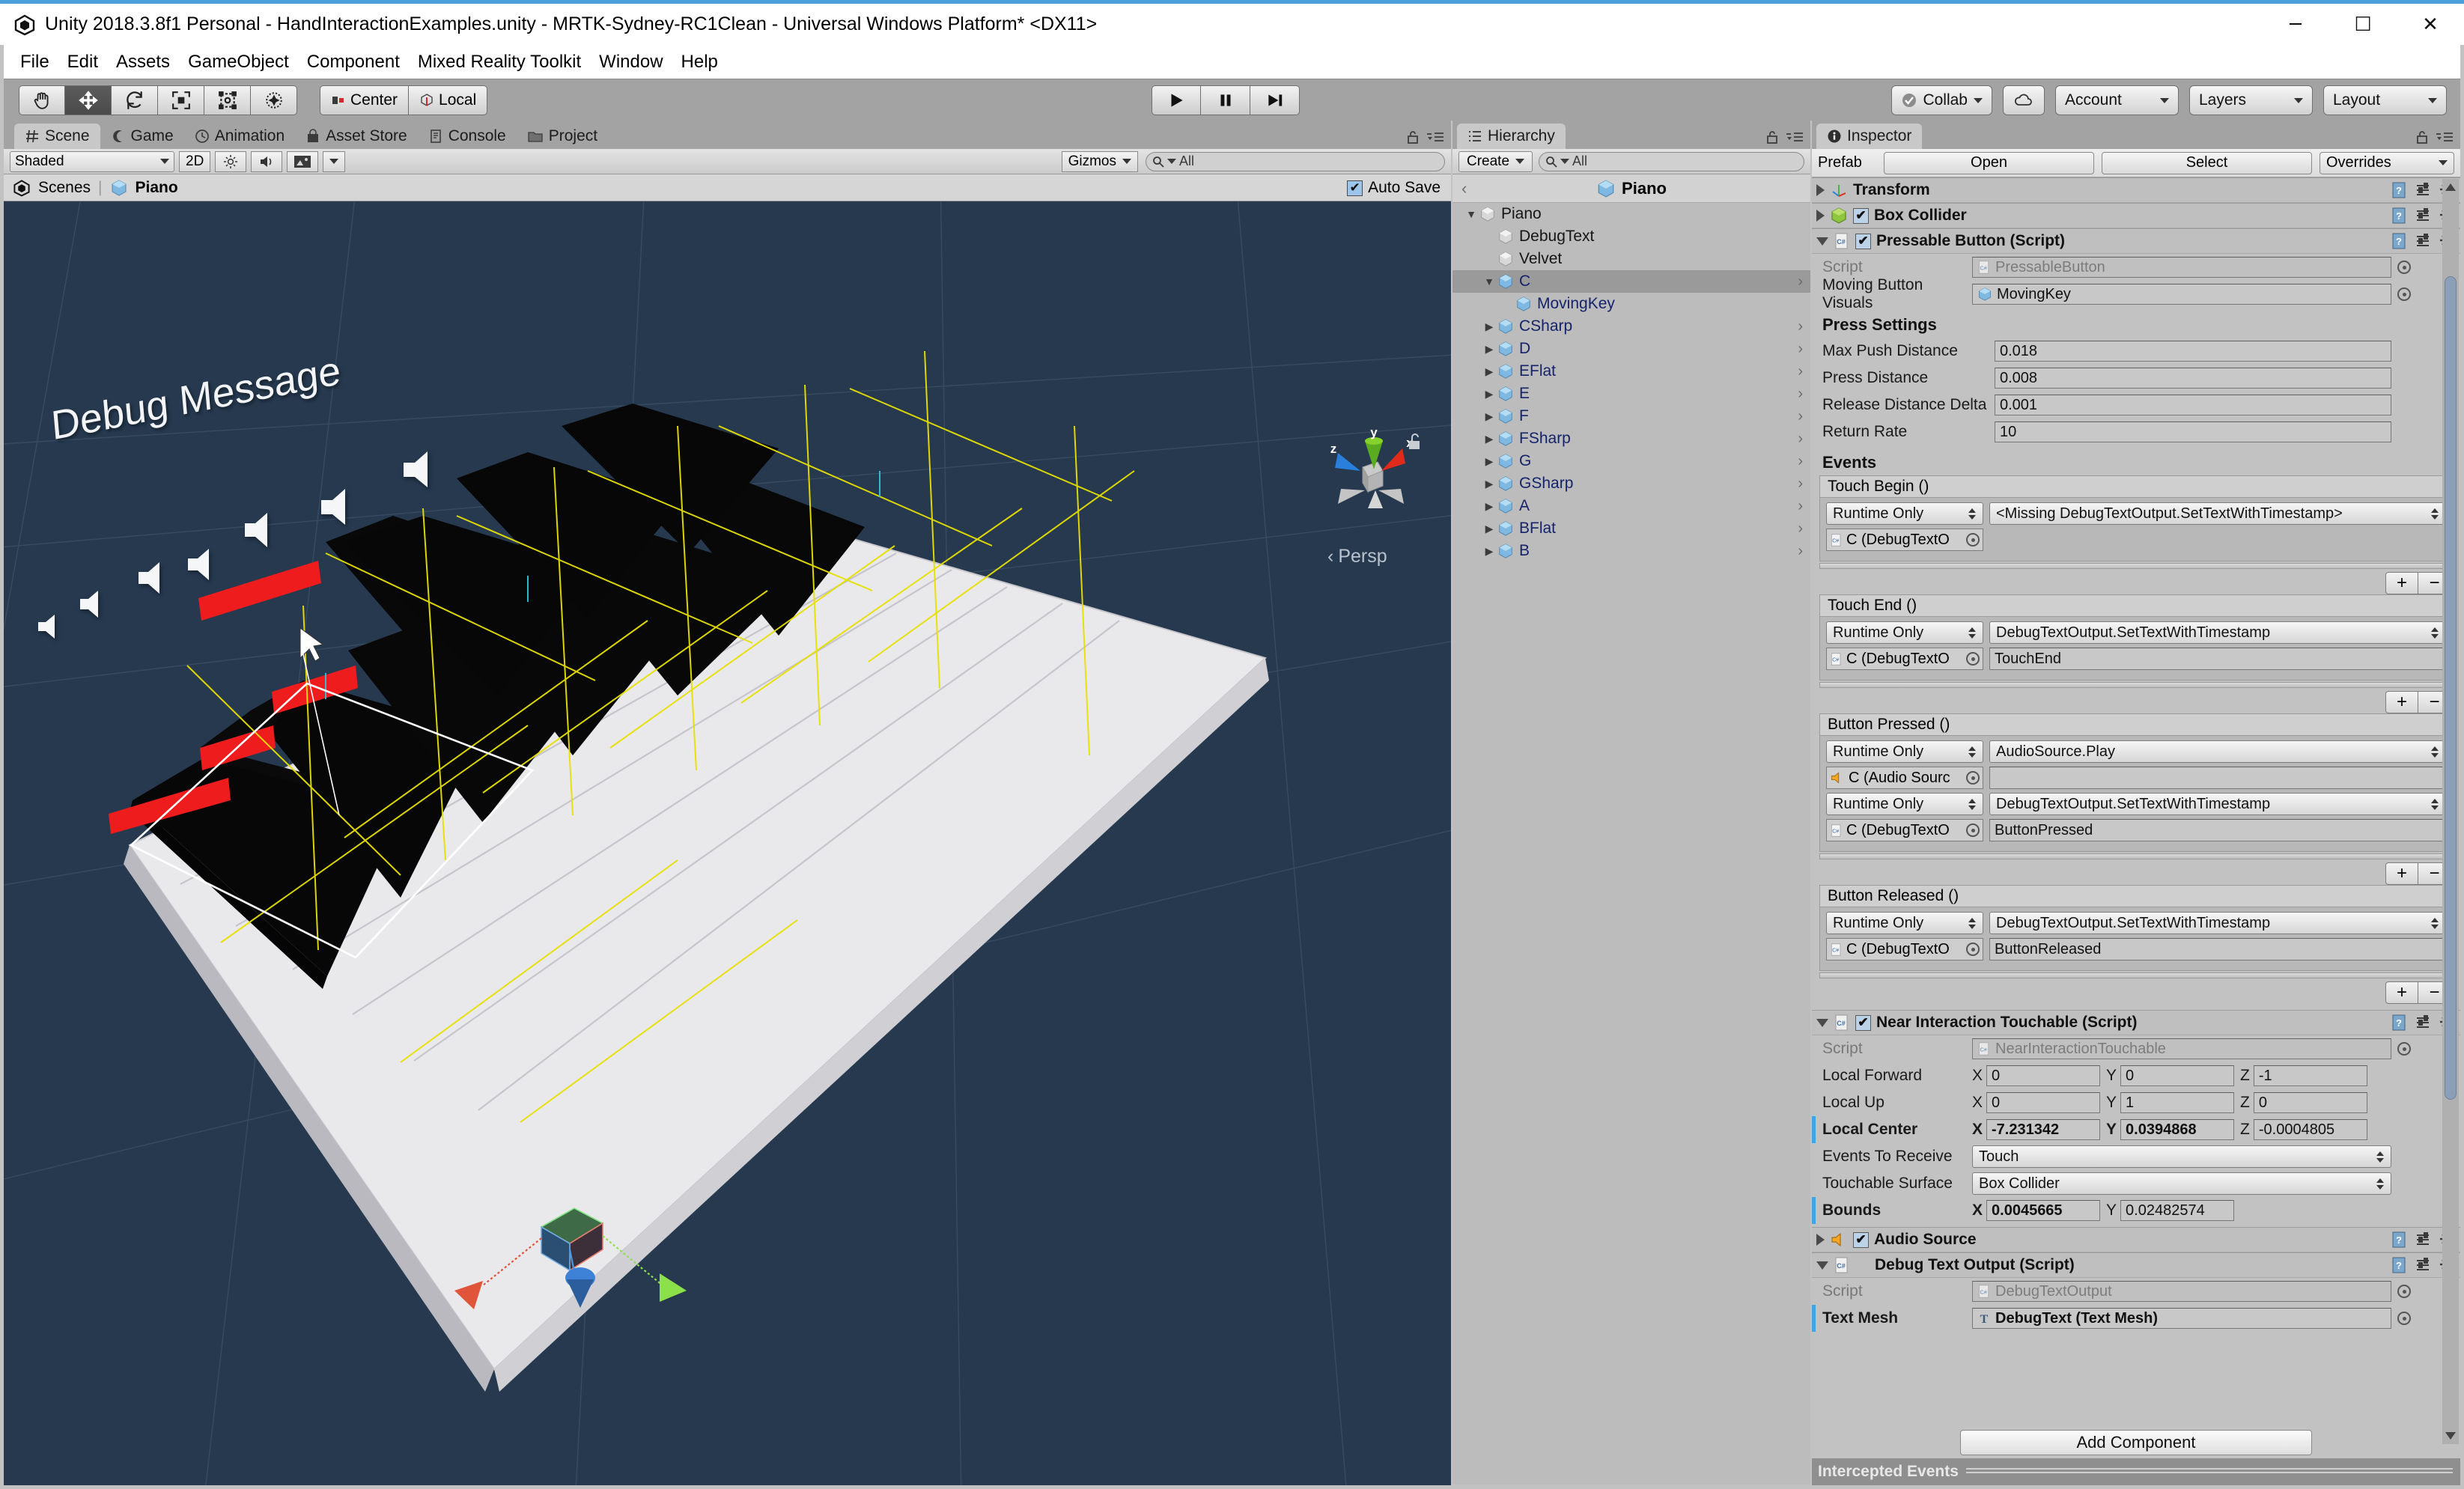 The height and width of the screenshot is (1489, 2464). Describe the element at coordinates (64, 188) in the screenshot. I see `breadcrumb-scenes-label: Scenes` at that location.